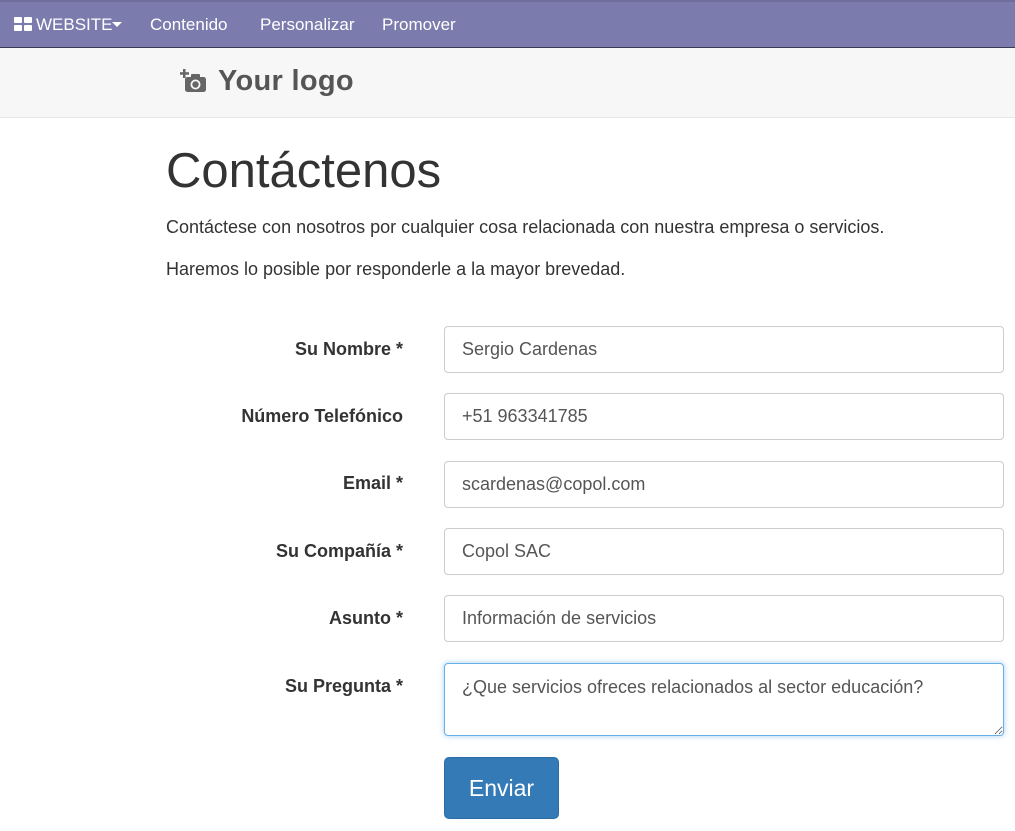  I want to click on phone-input, so click(724, 416).